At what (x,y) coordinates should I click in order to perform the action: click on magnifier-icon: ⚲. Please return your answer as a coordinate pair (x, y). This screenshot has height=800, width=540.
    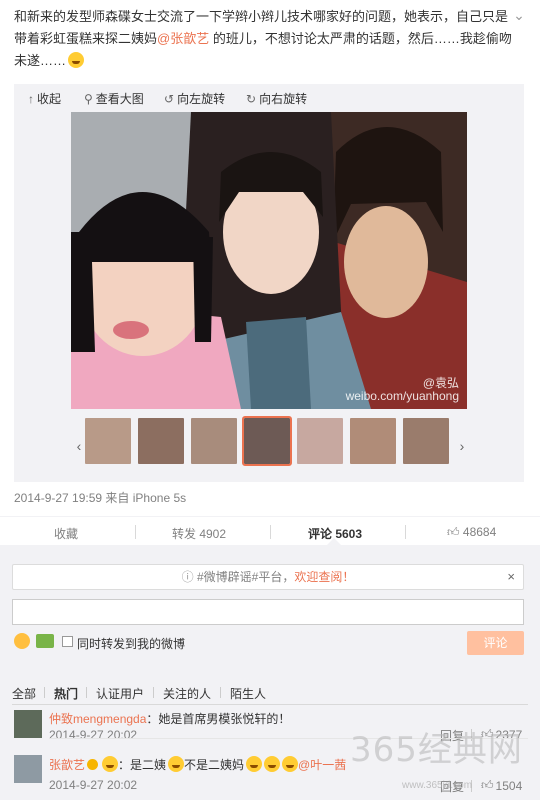
    Looking at the image, I should click on (88, 98).